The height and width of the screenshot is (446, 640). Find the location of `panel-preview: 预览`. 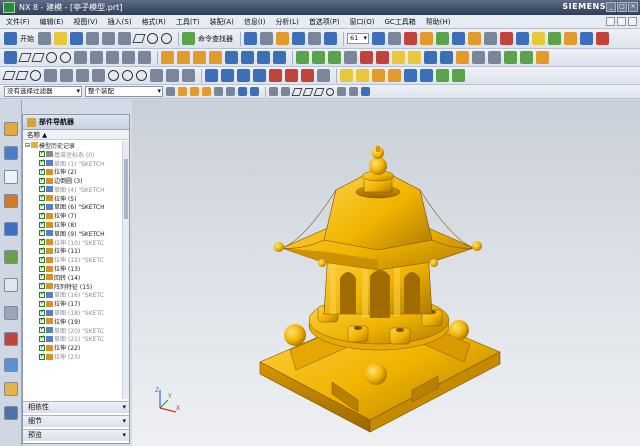

panel-preview: 预览 is located at coordinates (76, 435).